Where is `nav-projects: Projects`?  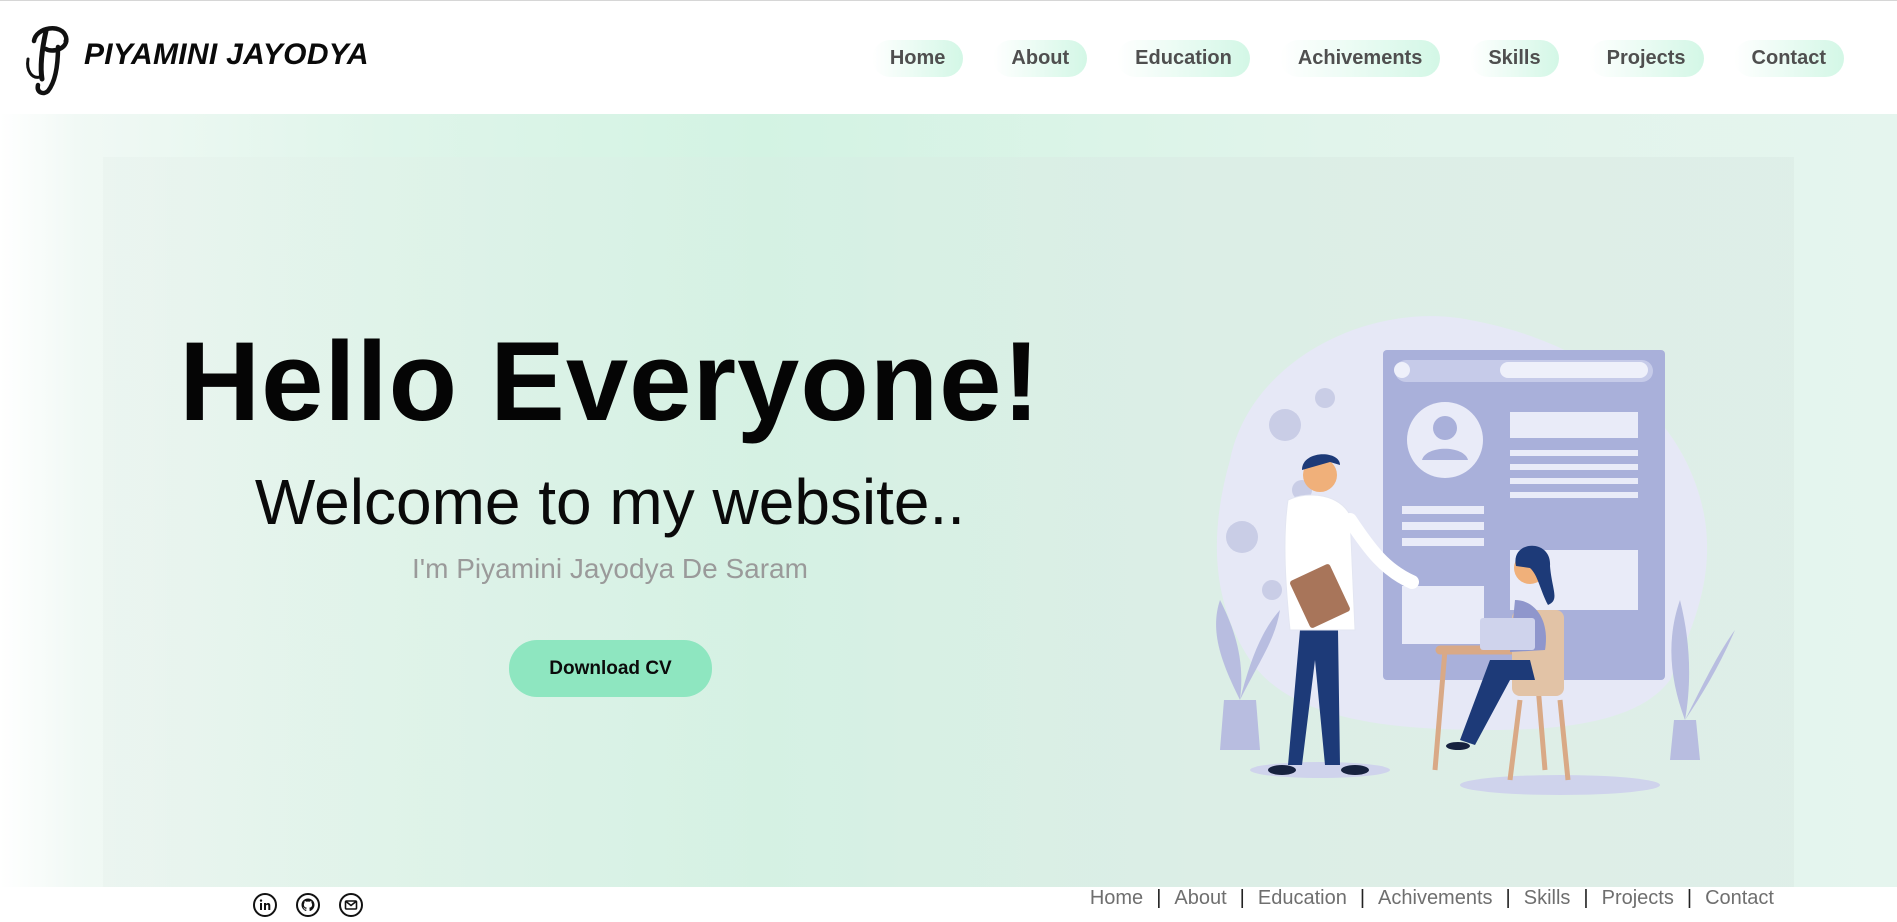 nav-projects: Projects is located at coordinates (1646, 58).